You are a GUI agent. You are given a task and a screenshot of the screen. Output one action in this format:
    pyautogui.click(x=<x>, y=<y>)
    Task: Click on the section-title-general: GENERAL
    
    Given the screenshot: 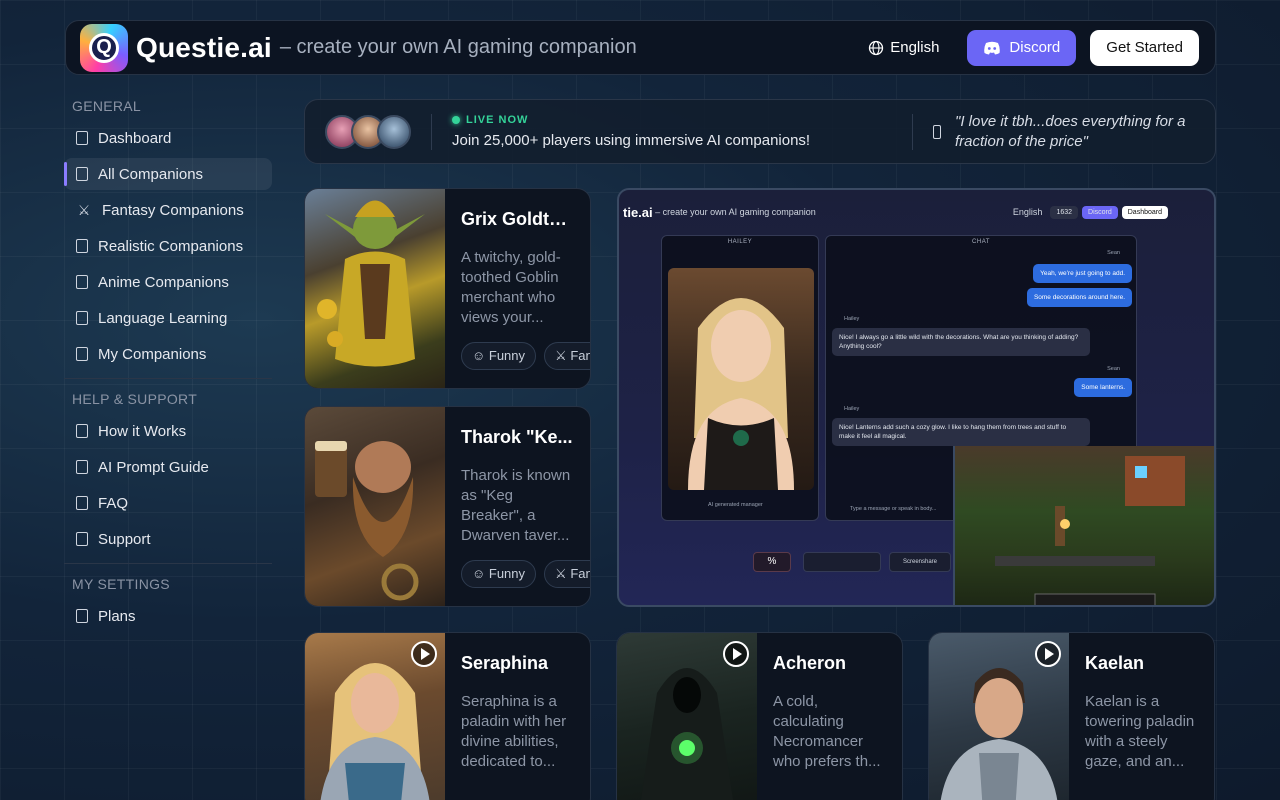 What is the action you would take?
    pyautogui.click(x=107, y=106)
    